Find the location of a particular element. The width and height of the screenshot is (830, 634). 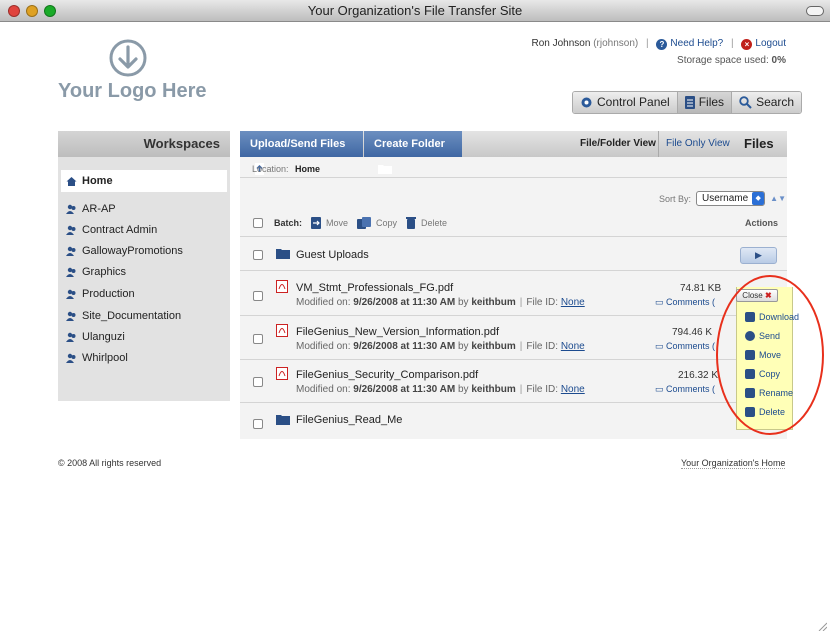

location-value: Home is located at coordinates (307, 169).